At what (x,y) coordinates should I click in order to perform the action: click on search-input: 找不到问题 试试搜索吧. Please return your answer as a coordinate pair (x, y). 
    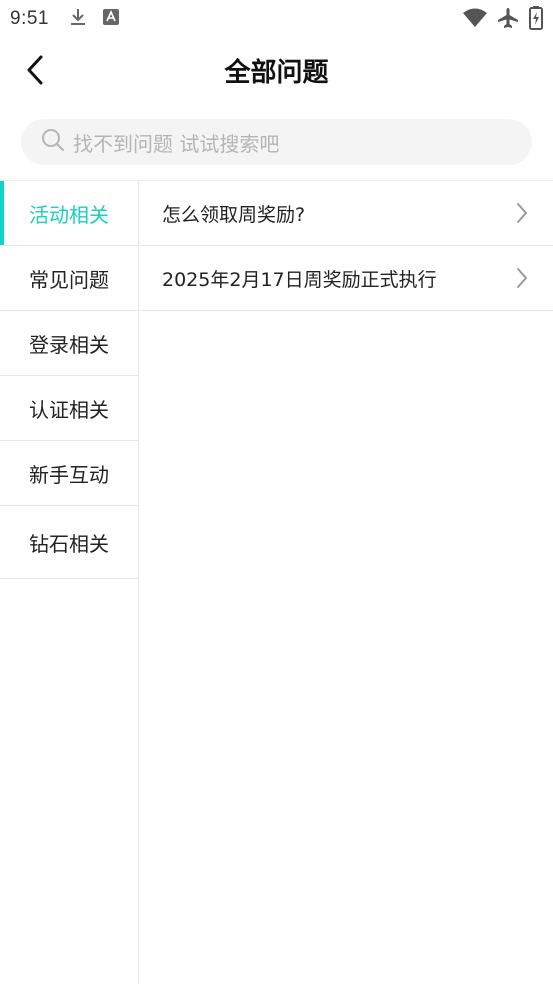
    Looking at the image, I should click on (276, 142).